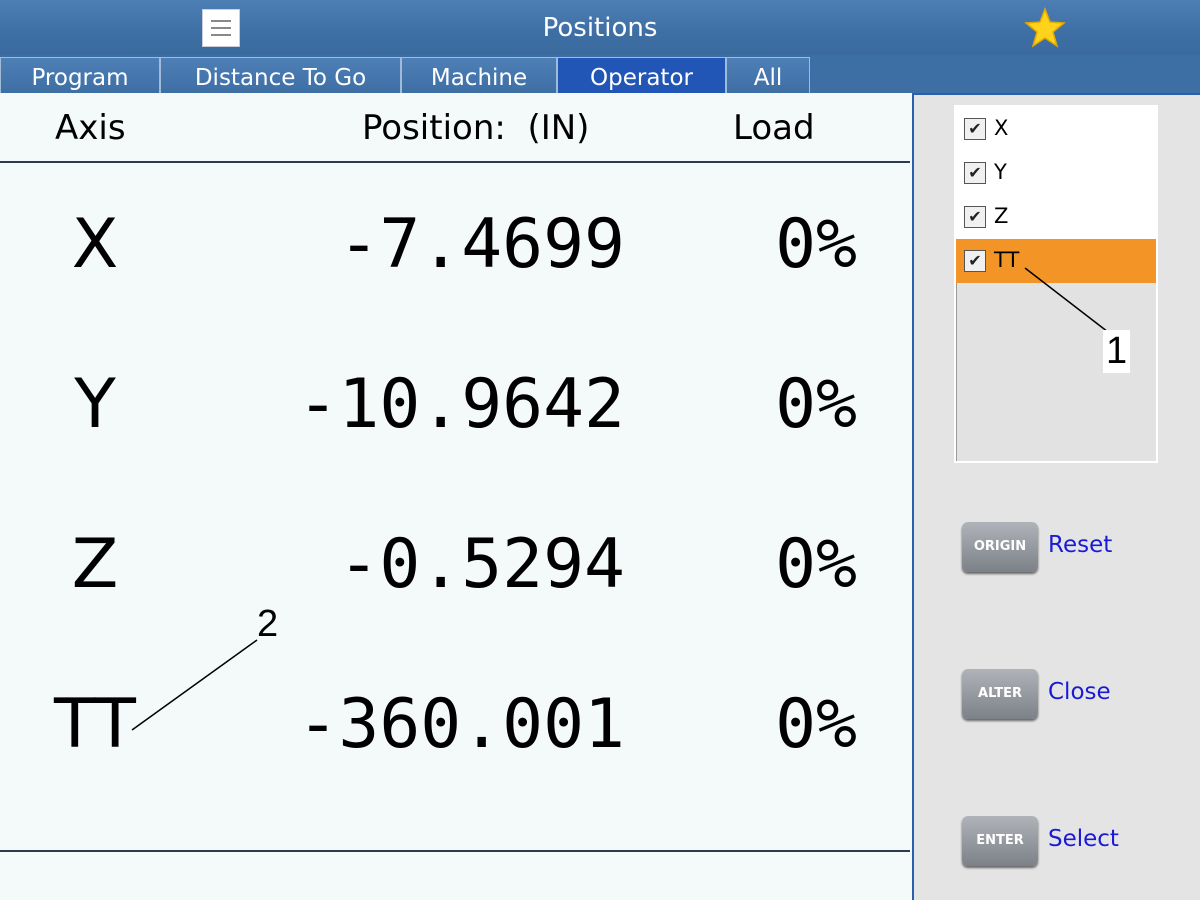 The width and height of the screenshot is (1200, 900). Describe the element at coordinates (1117, 351) in the screenshot. I see `callout-1: 1` at that location.